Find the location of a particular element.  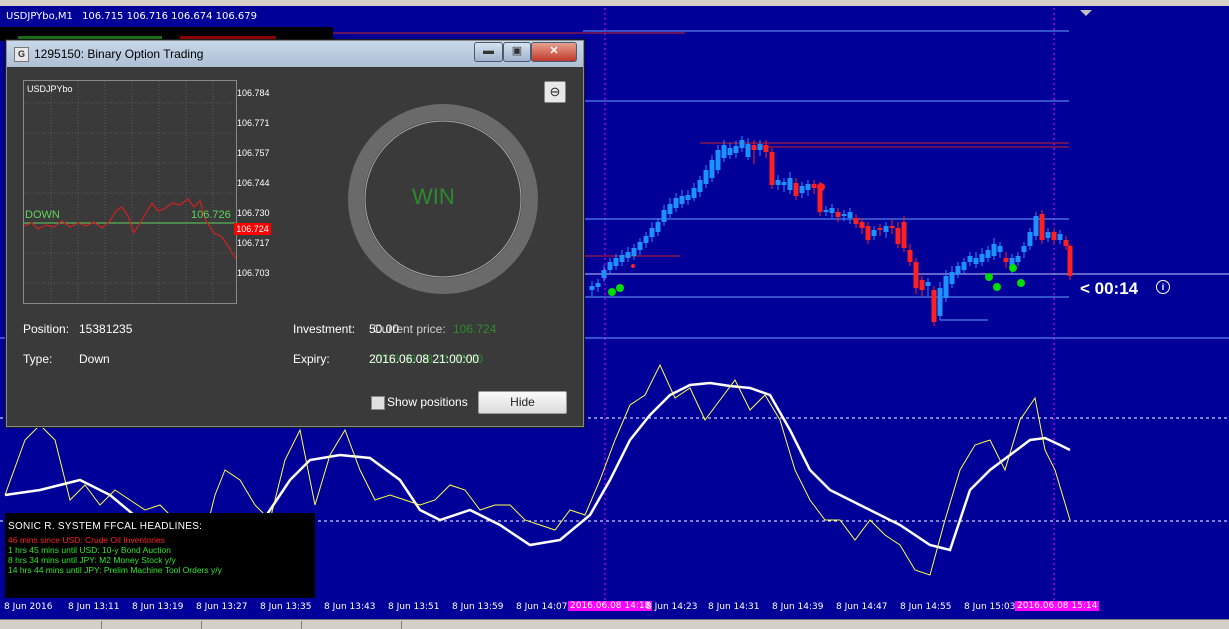

expiry-label: Expiry: is located at coordinates (311, 359).